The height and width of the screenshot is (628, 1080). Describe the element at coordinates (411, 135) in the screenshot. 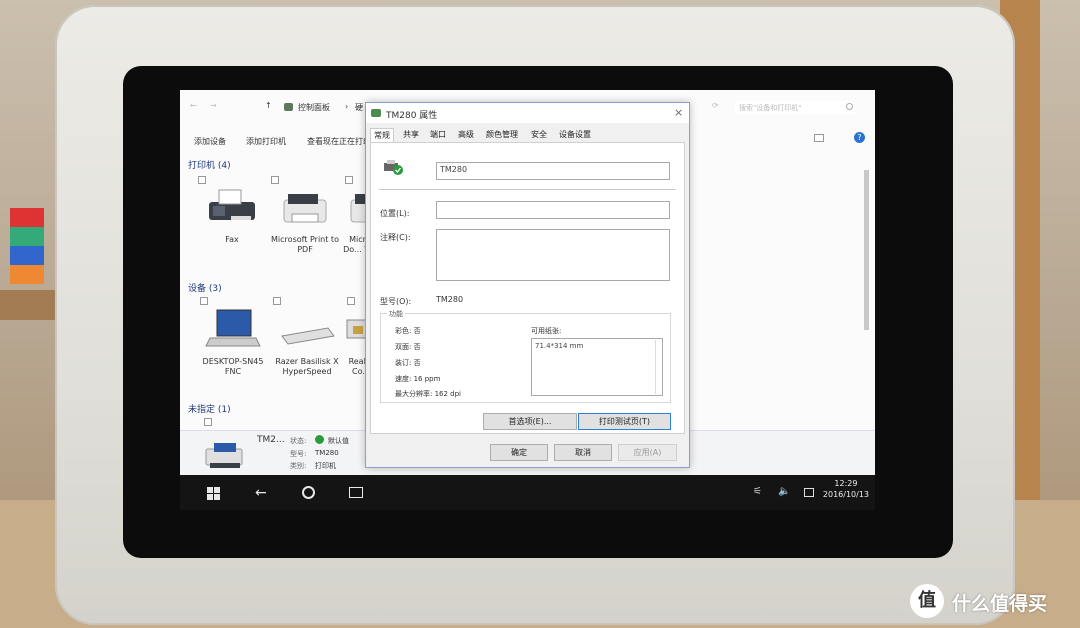

I see `tab-sharing: 共享` at that location.